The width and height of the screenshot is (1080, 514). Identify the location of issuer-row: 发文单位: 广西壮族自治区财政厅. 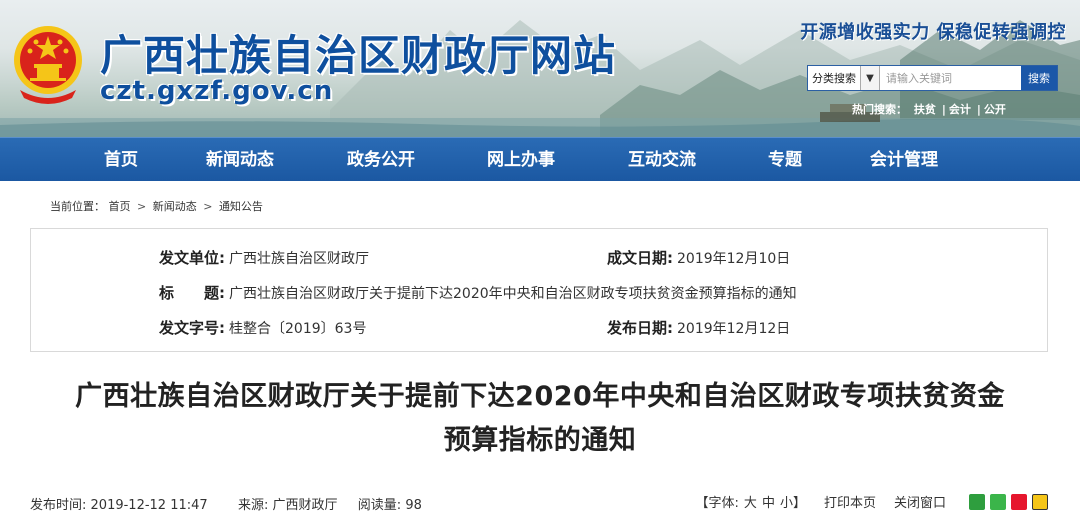
(264, 257).